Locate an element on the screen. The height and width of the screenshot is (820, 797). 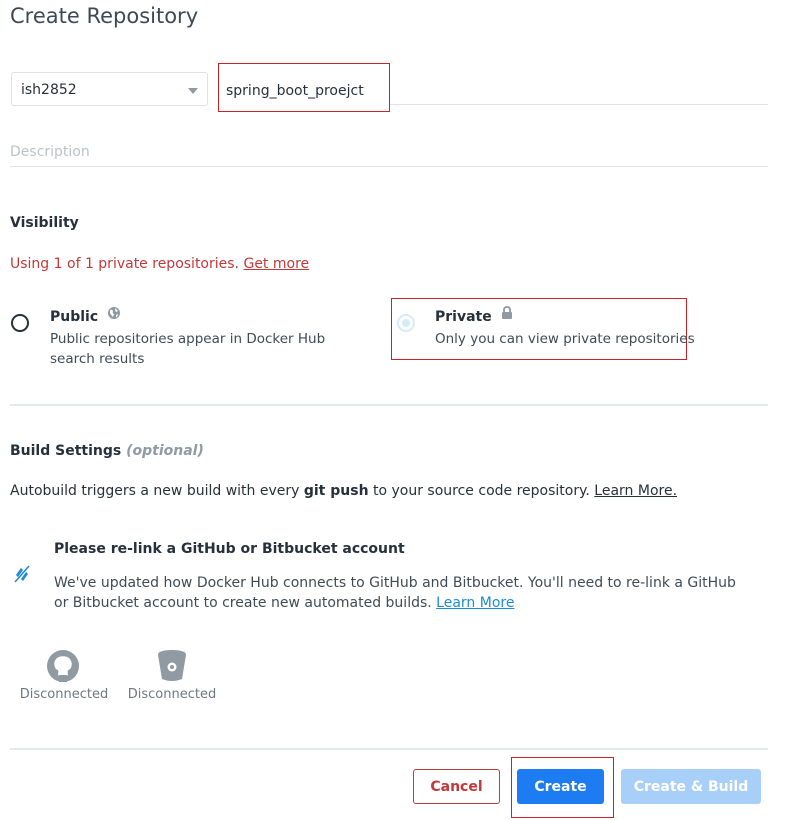
autobuild-text-after: to your source code repository. is located at coordinates (479, 491).